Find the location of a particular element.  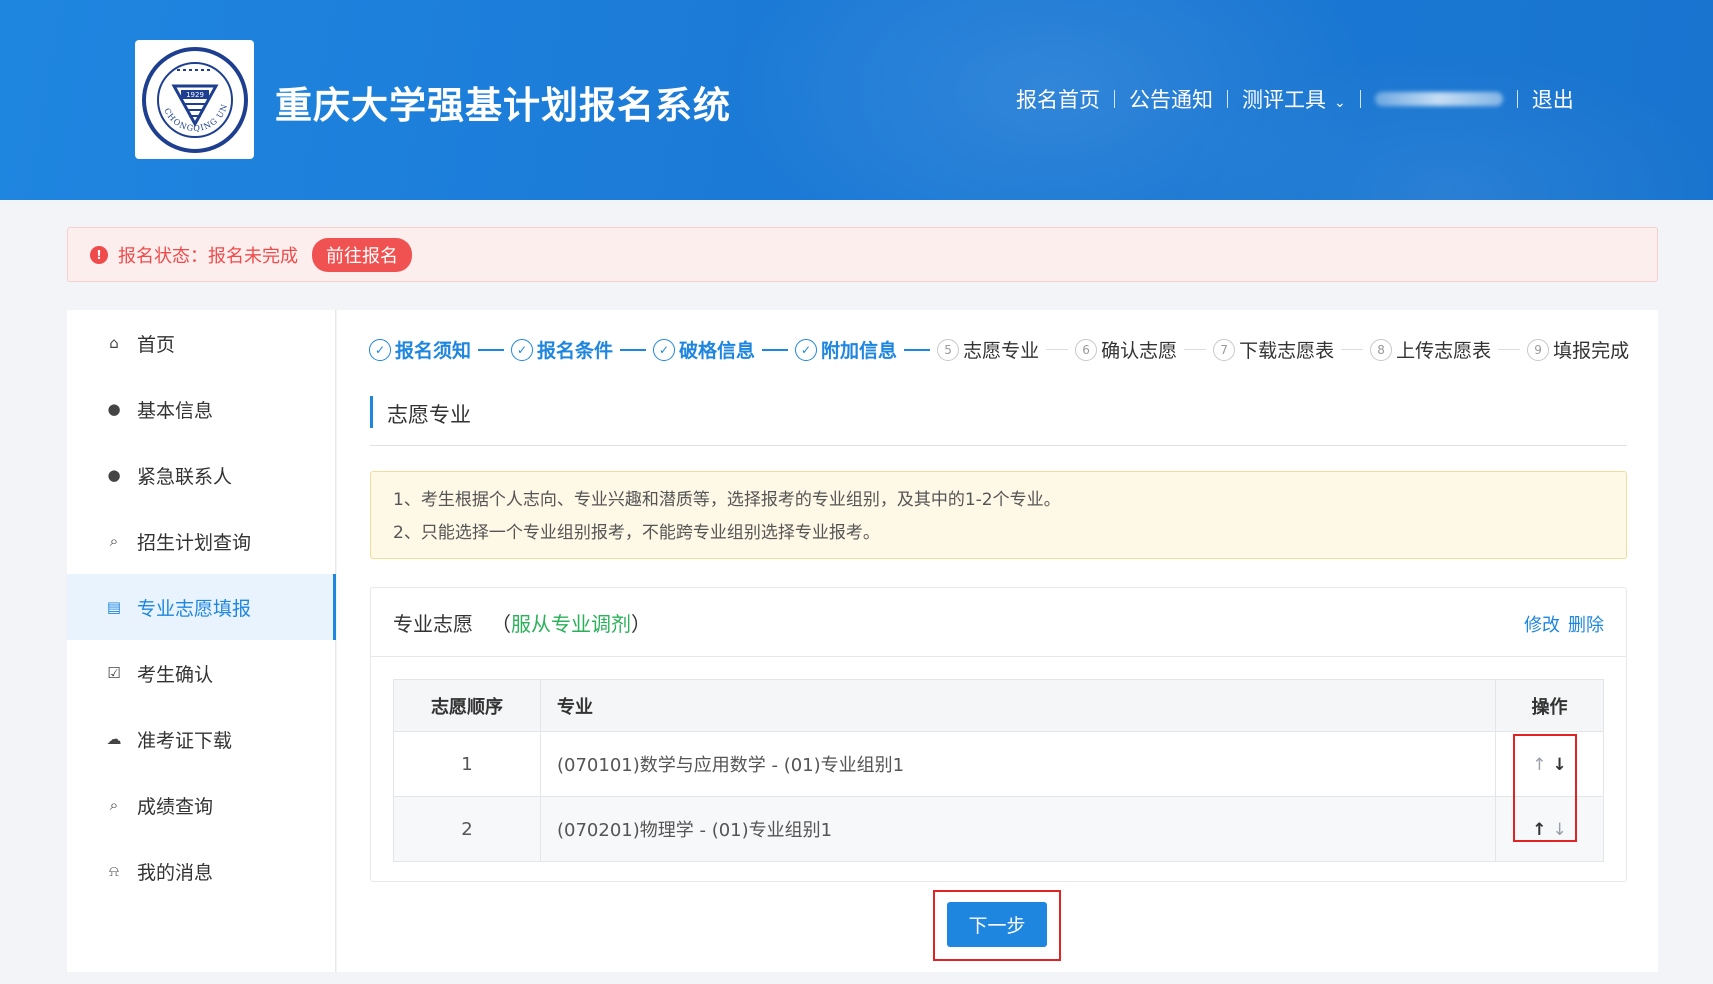

major-cell: (070101)数学与应用数学 - (01)专业组别1 is located at coordinates (1018, 764).